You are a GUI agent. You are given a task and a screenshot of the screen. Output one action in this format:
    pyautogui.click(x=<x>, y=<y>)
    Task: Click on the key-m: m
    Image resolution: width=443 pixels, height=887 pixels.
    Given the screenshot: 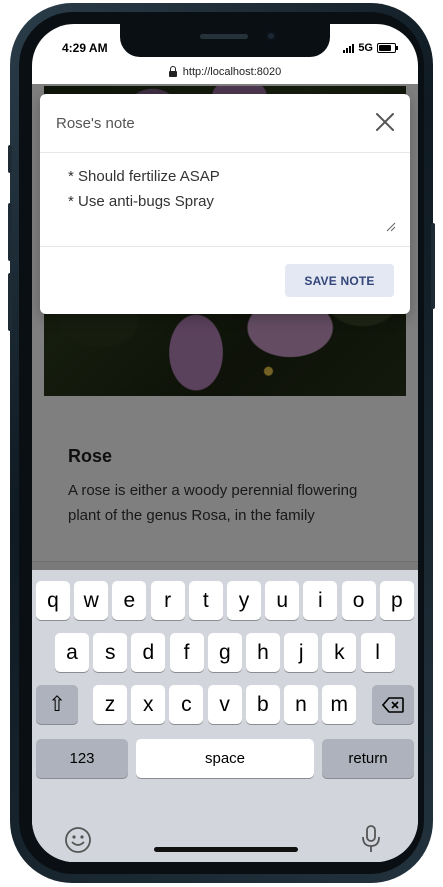 What is the action you would take?
    pyautogui.click(x=339, y=704)
    